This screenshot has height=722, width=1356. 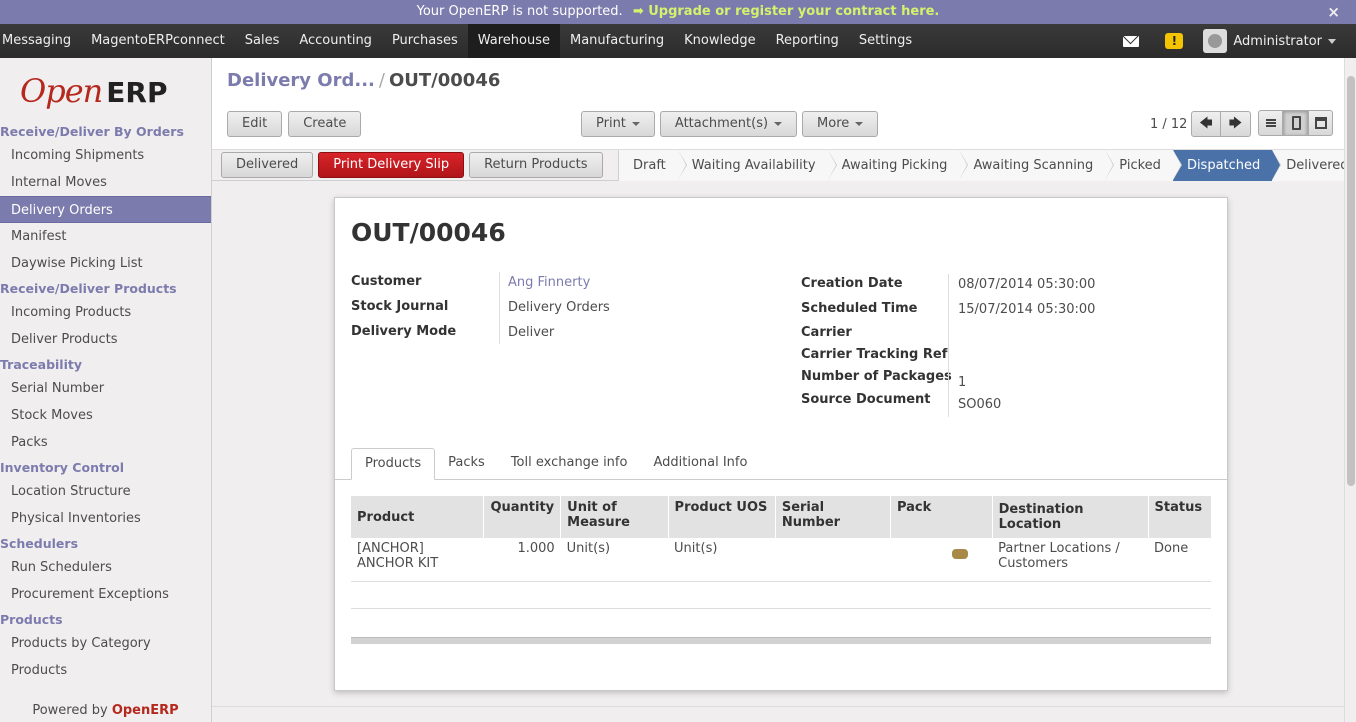 I want to click on print-dropdown: Print, so click(x=618, y=124).